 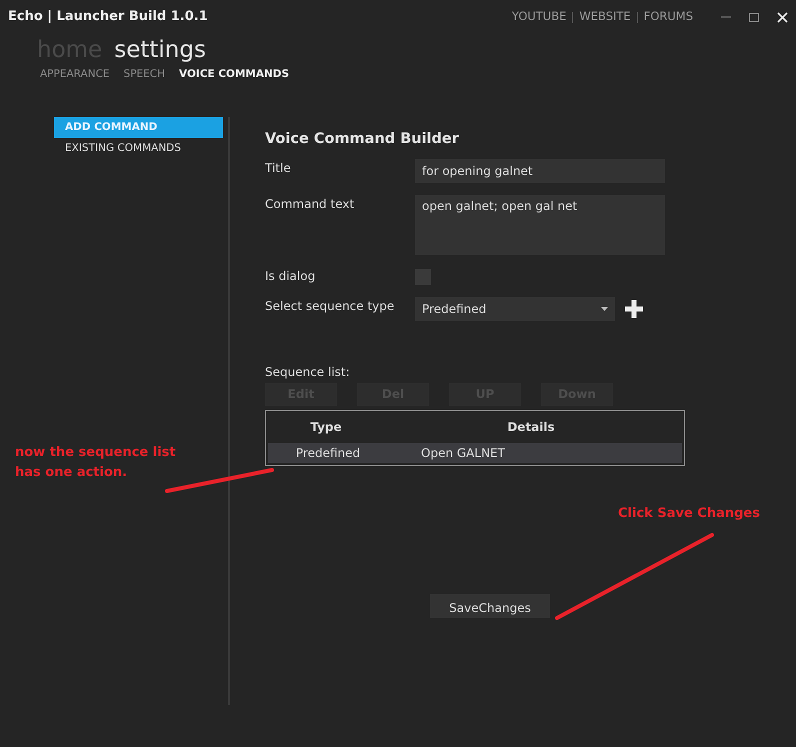 I want to click on save-button: SaveChanges, so click(x=490, y=606).